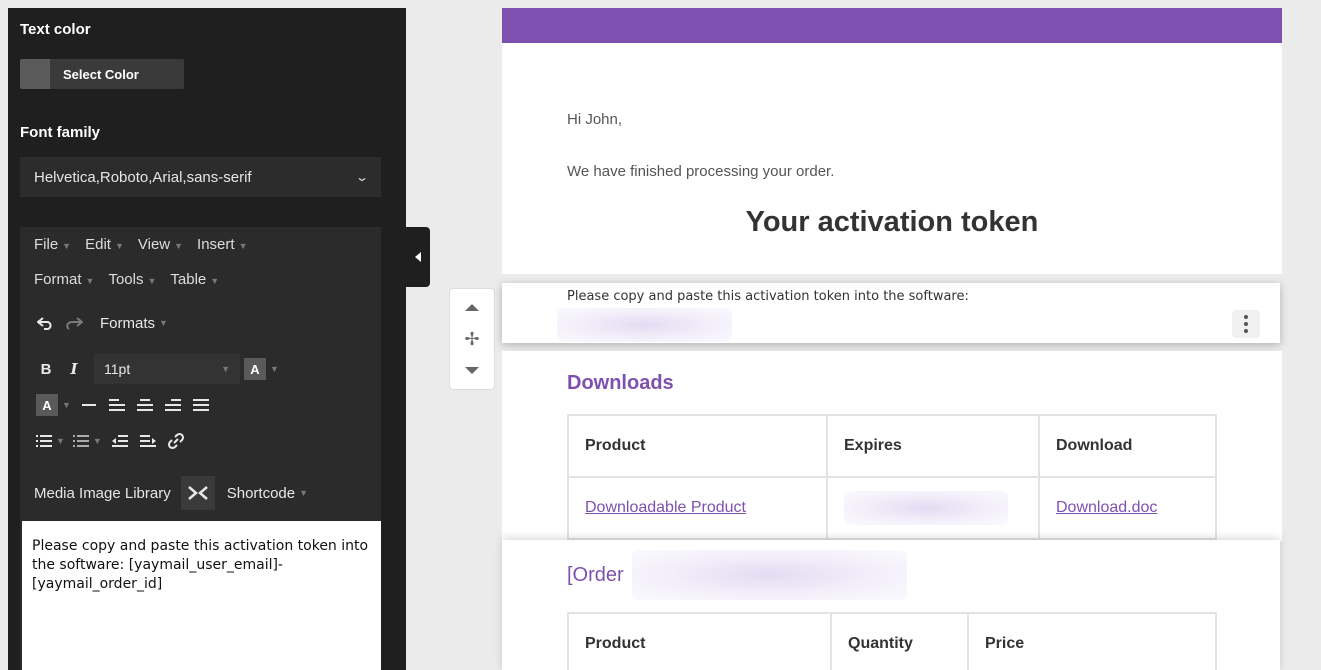  Describe the element at coordinates (701, 171) in the screenshot. I see `message-text: We have finished processing your order.` at that location.